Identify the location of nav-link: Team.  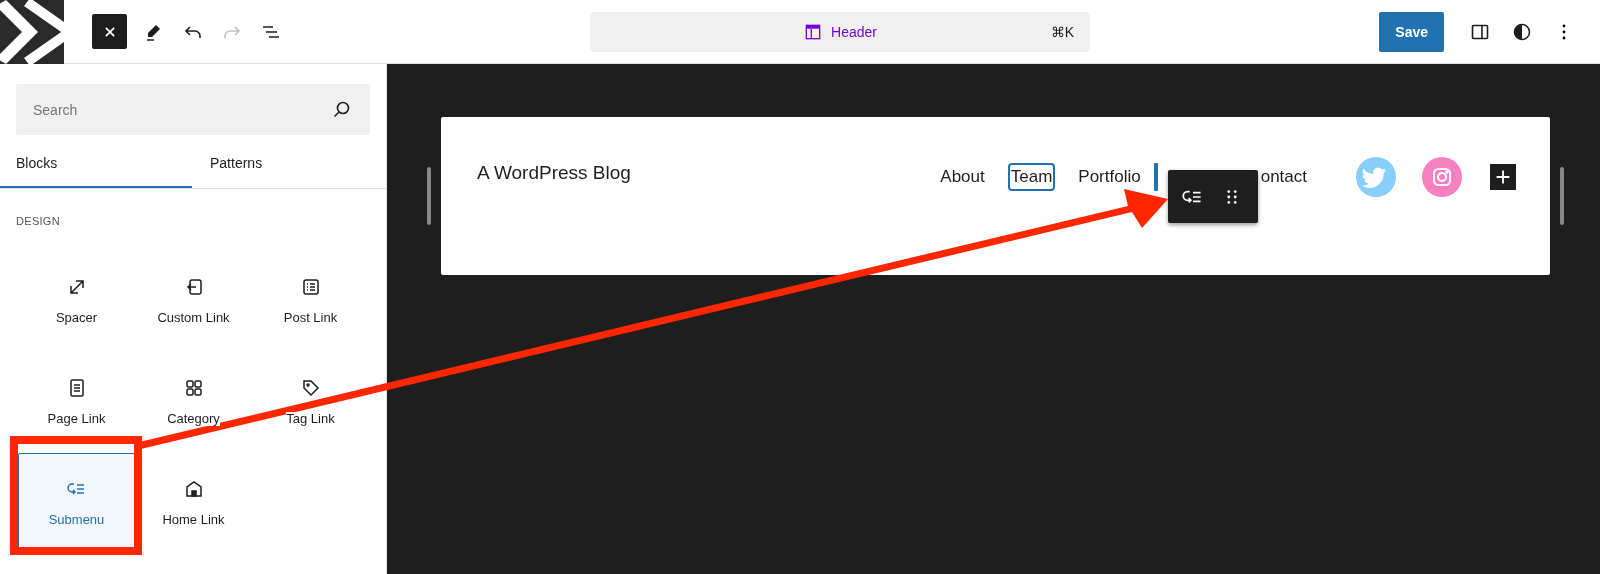
(1031, 176).